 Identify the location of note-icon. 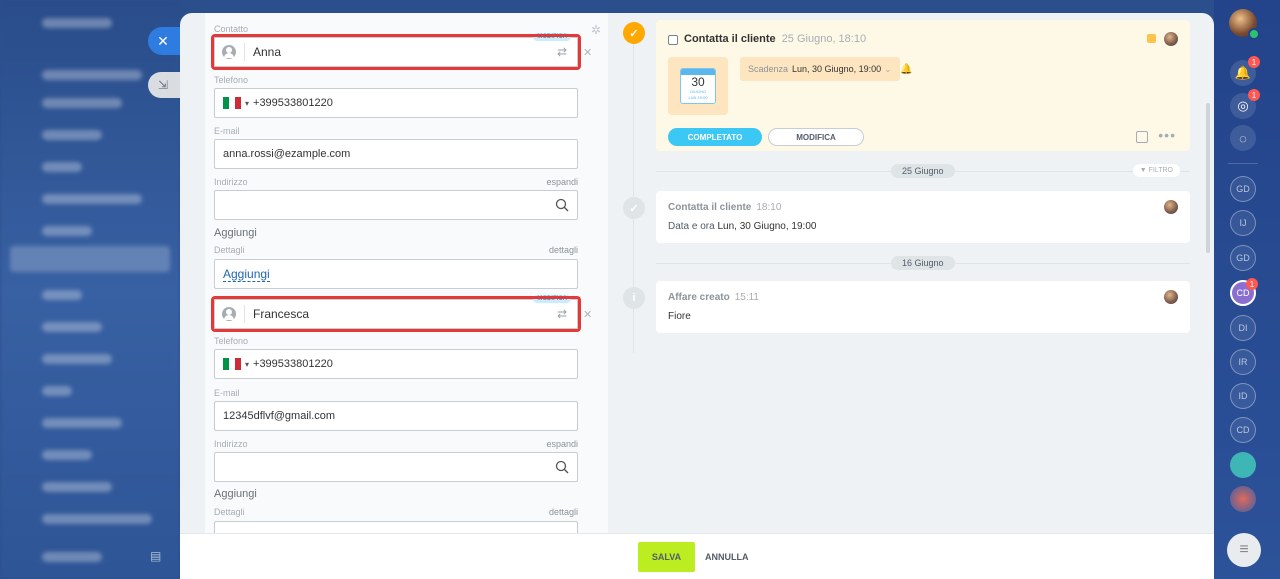
(1142, 137).